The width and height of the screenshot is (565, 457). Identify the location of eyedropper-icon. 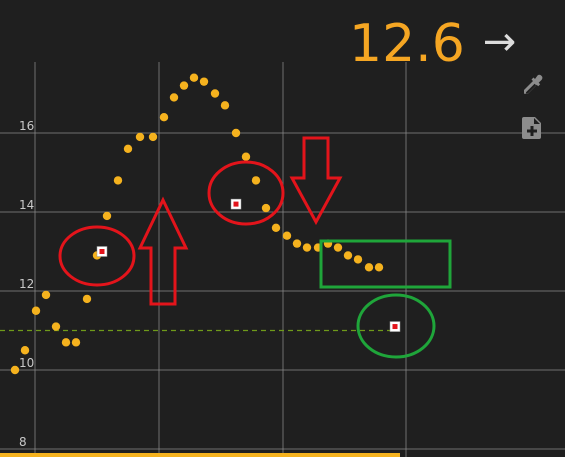
(533, 84).